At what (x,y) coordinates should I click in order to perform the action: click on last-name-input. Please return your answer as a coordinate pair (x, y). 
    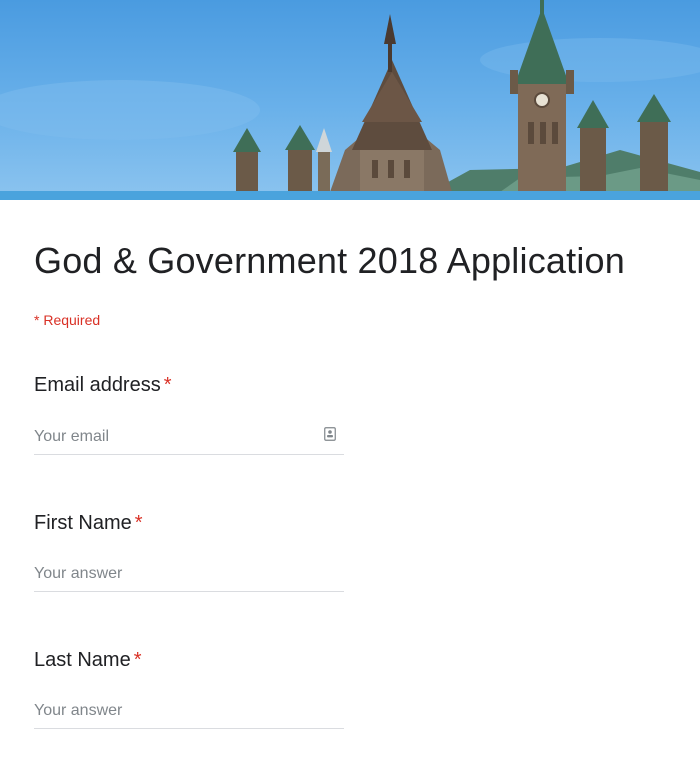
    Looking at the image, I should click on (174, 711).